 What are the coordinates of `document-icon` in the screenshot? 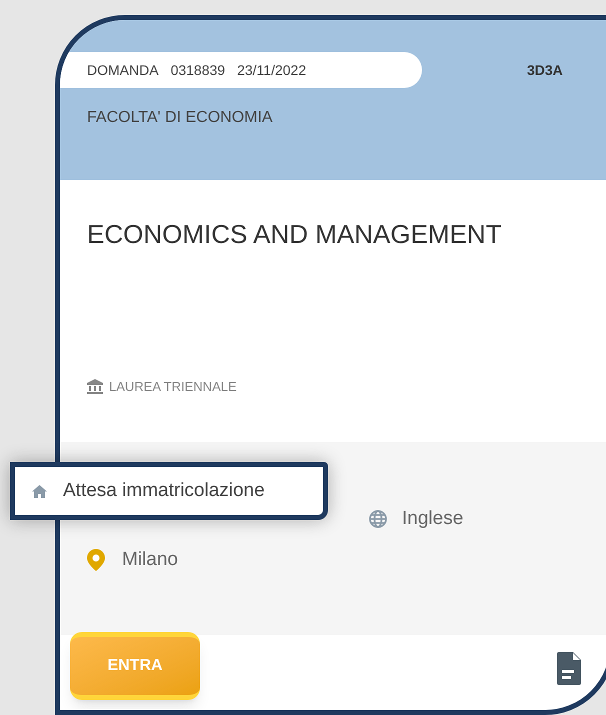 It's located at (569, 668).